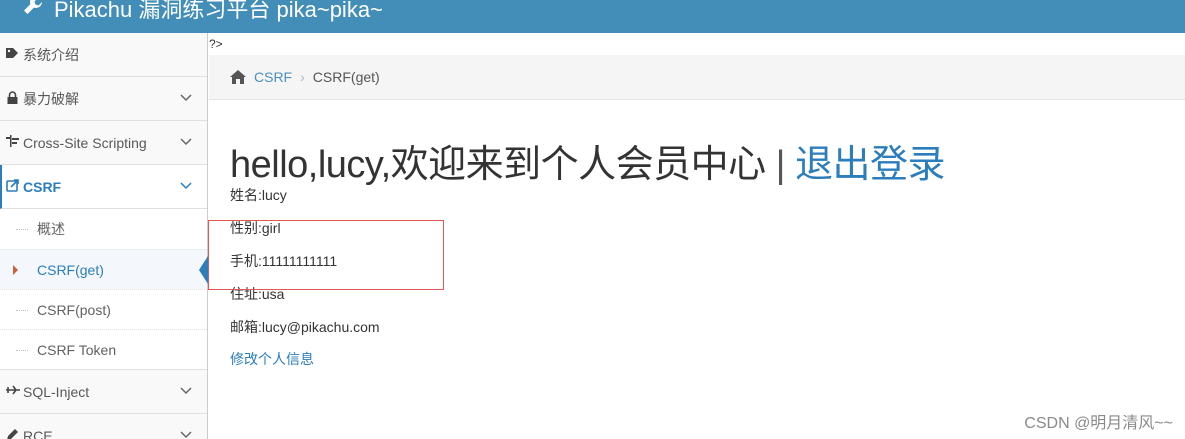 The height and width of the screenshot is (439, 1185). I want to click on top-navbar: Pikachu 漏洞练习平台 pika~pika~, so click(592, 16).